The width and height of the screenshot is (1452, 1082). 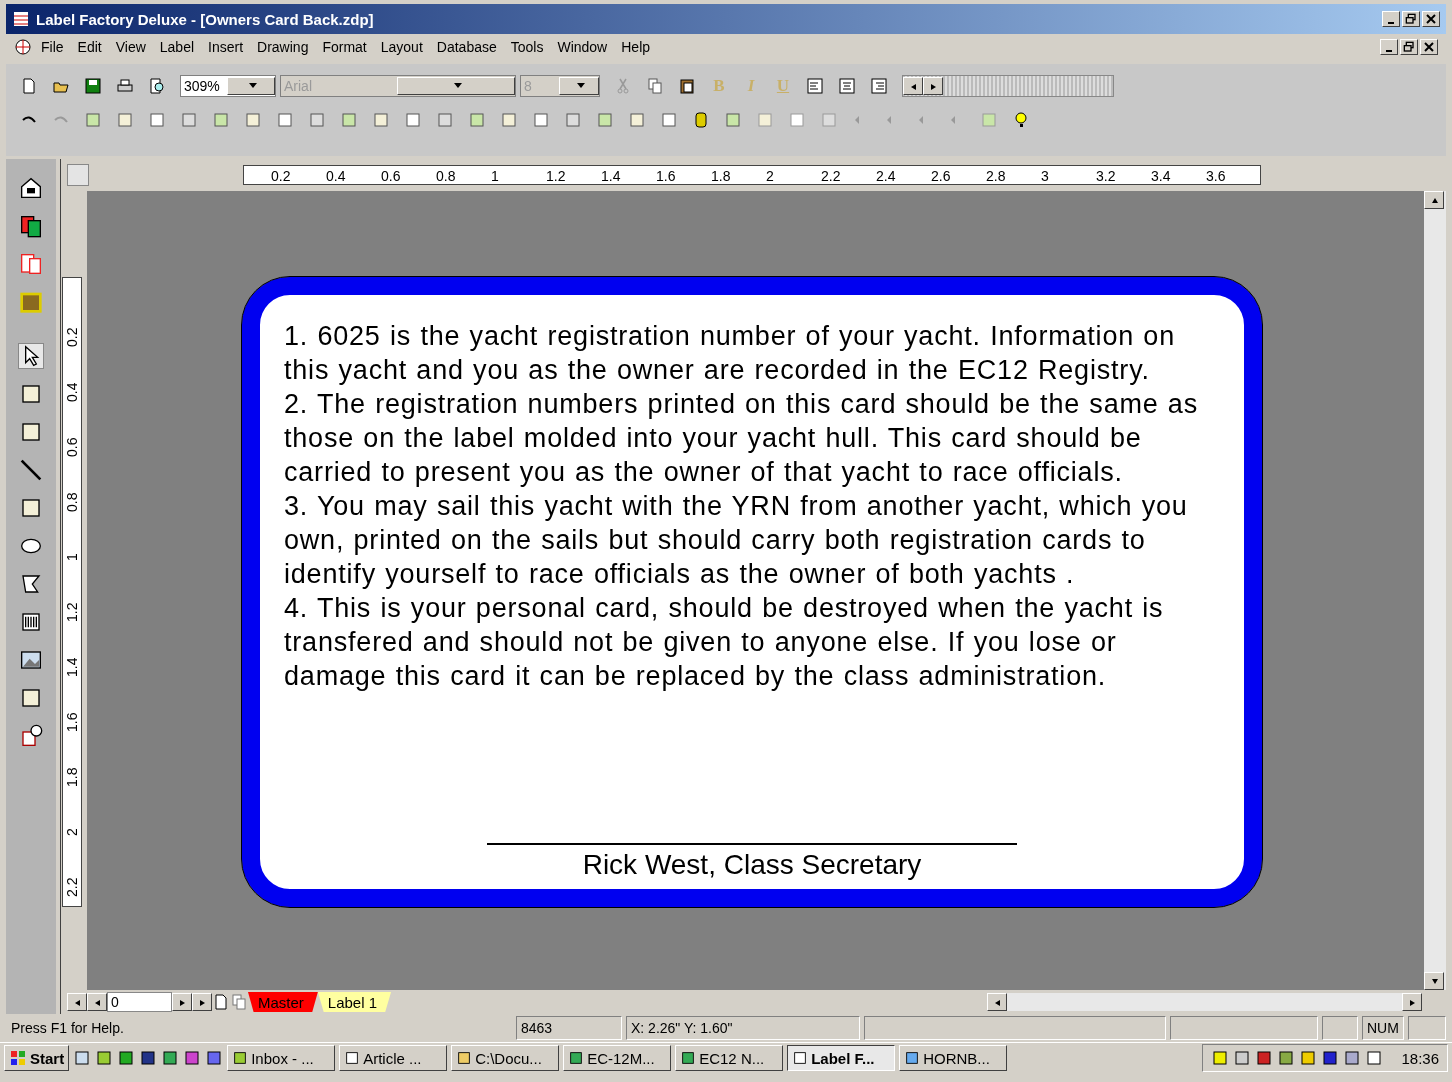 I want to click on menu-item: Window, so click(x=582, y=47).